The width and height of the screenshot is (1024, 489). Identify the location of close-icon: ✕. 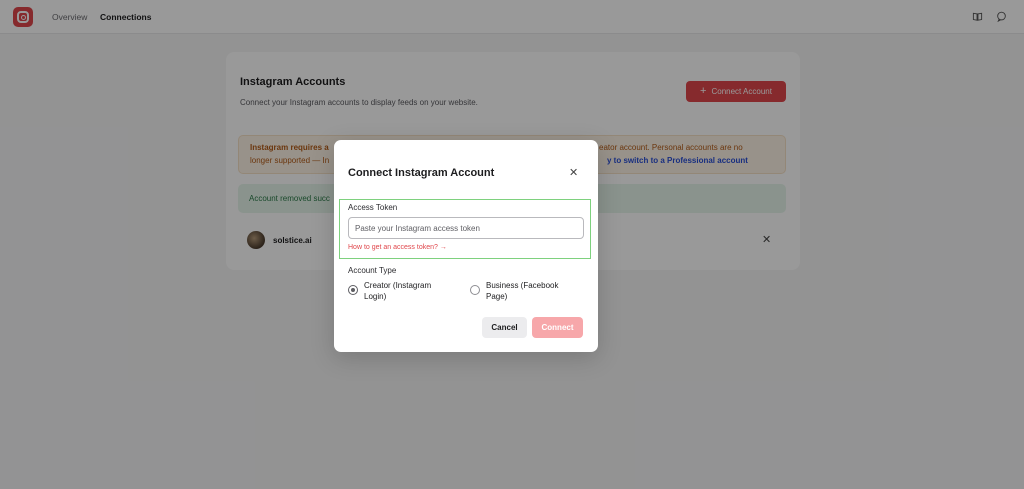
(573, 172).